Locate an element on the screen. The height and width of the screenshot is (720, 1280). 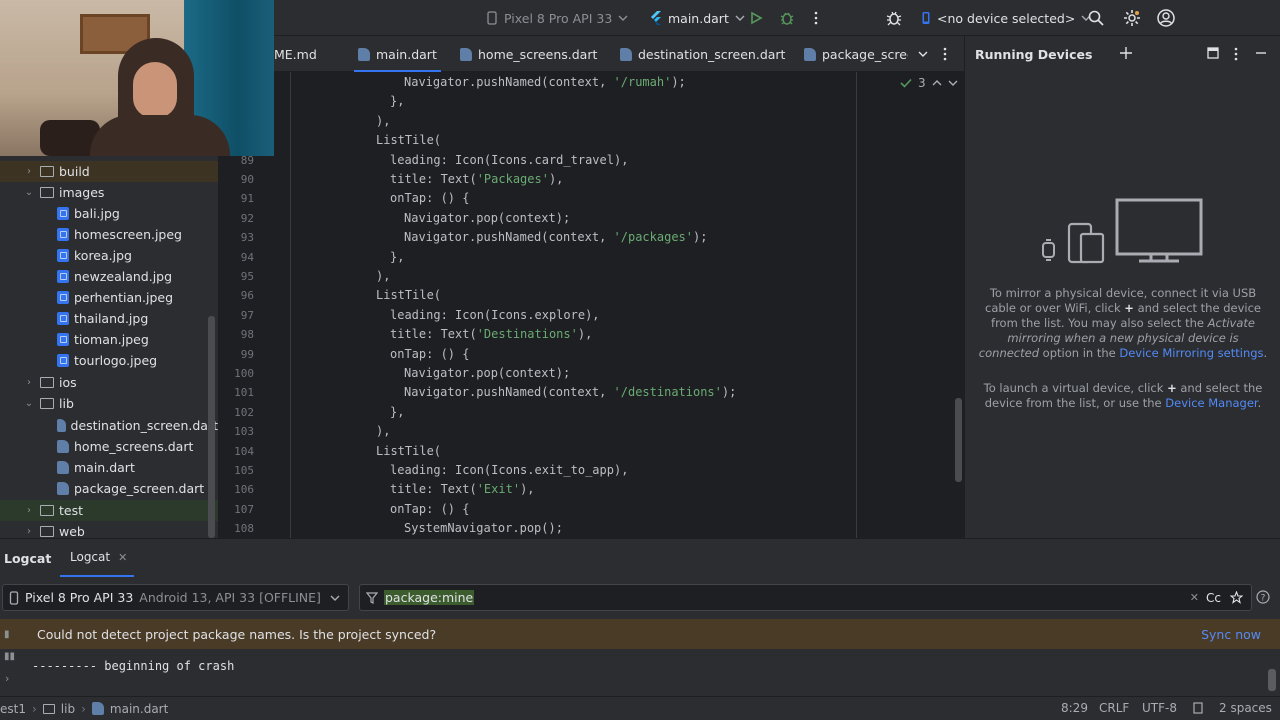
layout-toggle-button is located at coordinates (1213, 54).